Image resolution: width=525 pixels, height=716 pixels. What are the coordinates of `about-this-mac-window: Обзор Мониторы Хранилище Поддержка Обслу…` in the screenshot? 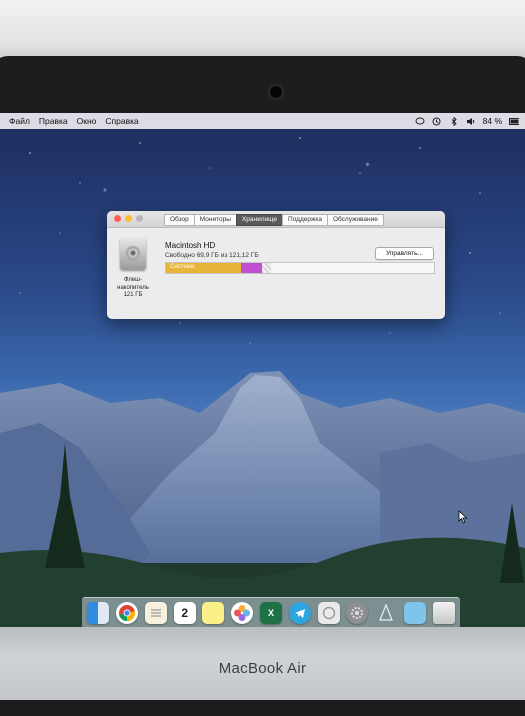 It's located at (276, 265).